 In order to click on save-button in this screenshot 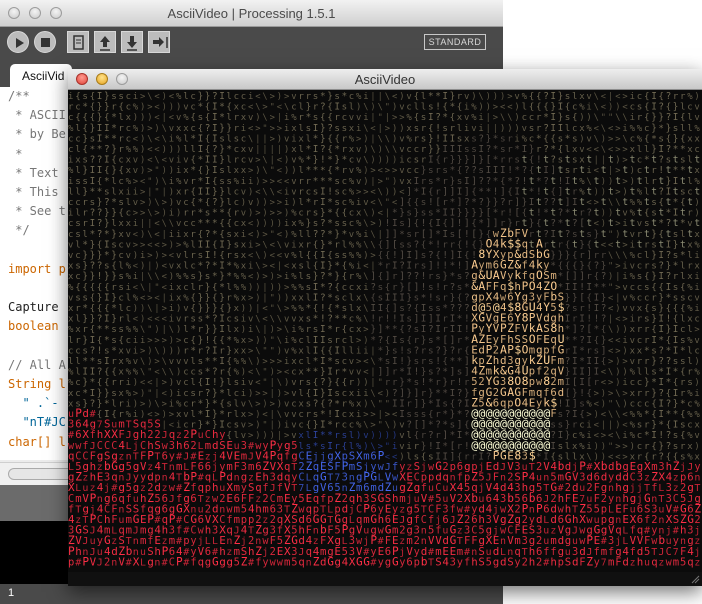, I will do `click(132, 42)`.